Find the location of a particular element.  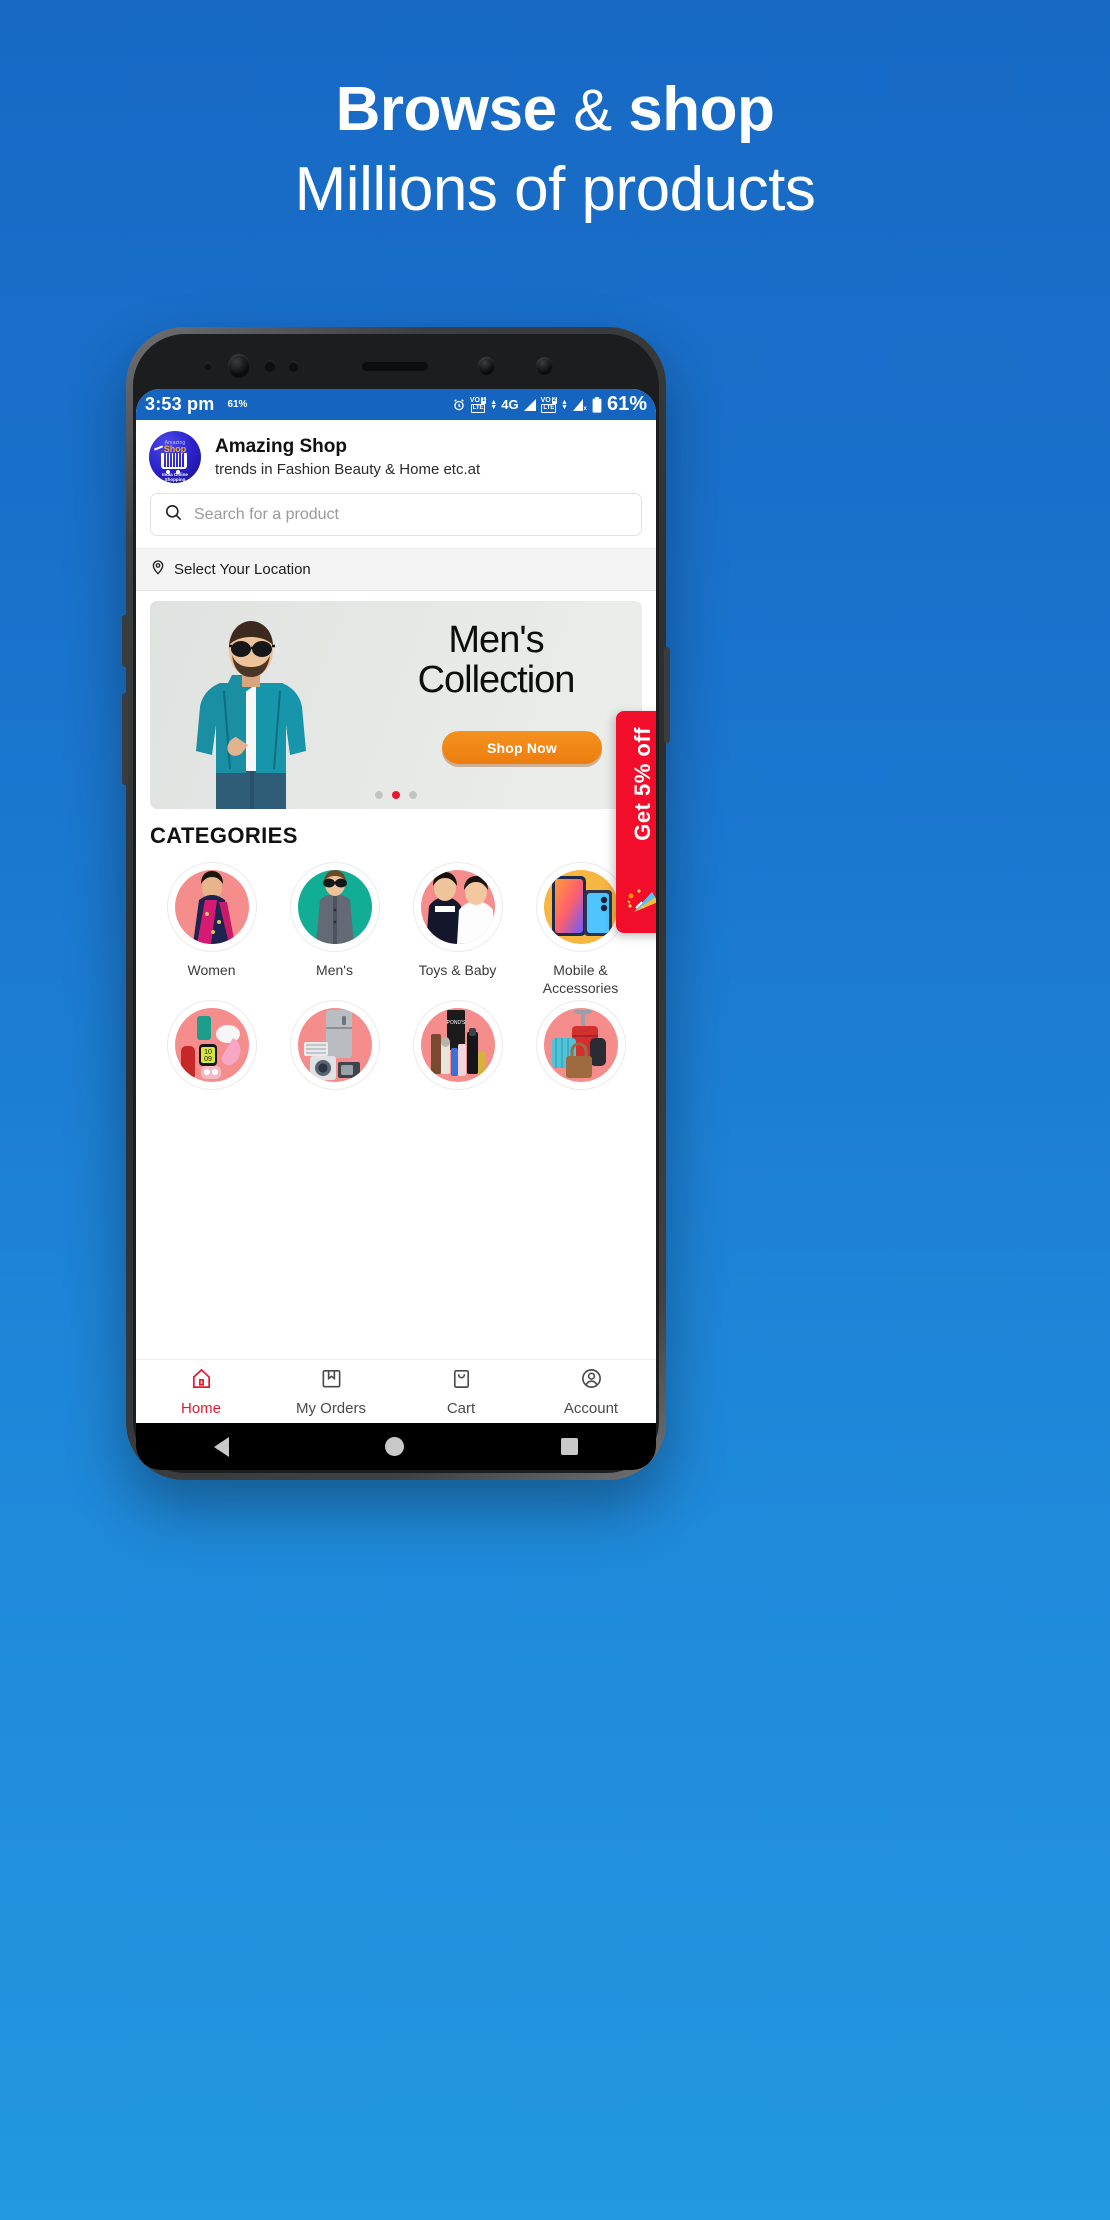

category-label: Toys & Baby is located at coordinates (457, 970).